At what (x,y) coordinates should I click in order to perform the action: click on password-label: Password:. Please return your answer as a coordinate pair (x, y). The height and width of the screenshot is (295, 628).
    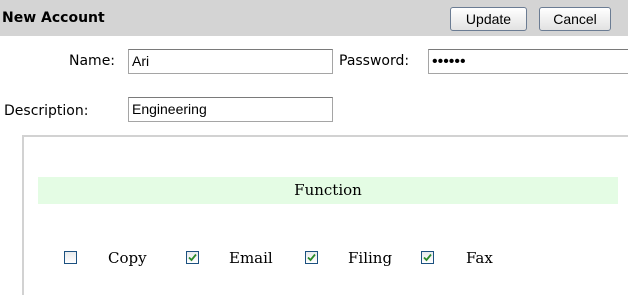
    Looking at the image, I should click on (374, 61).